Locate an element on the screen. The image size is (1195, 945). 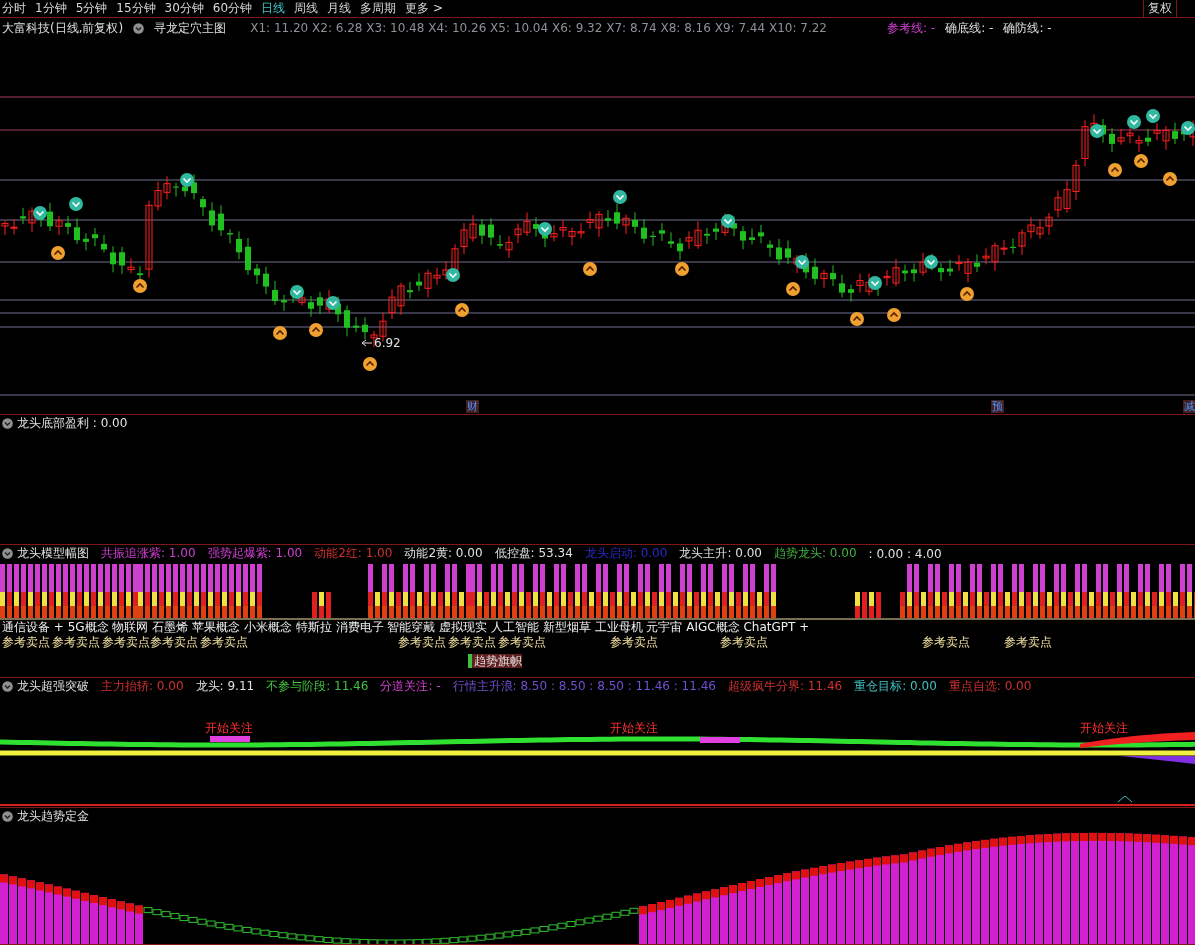
period-tab: 15分钟 is located at coordinates (136, 8).